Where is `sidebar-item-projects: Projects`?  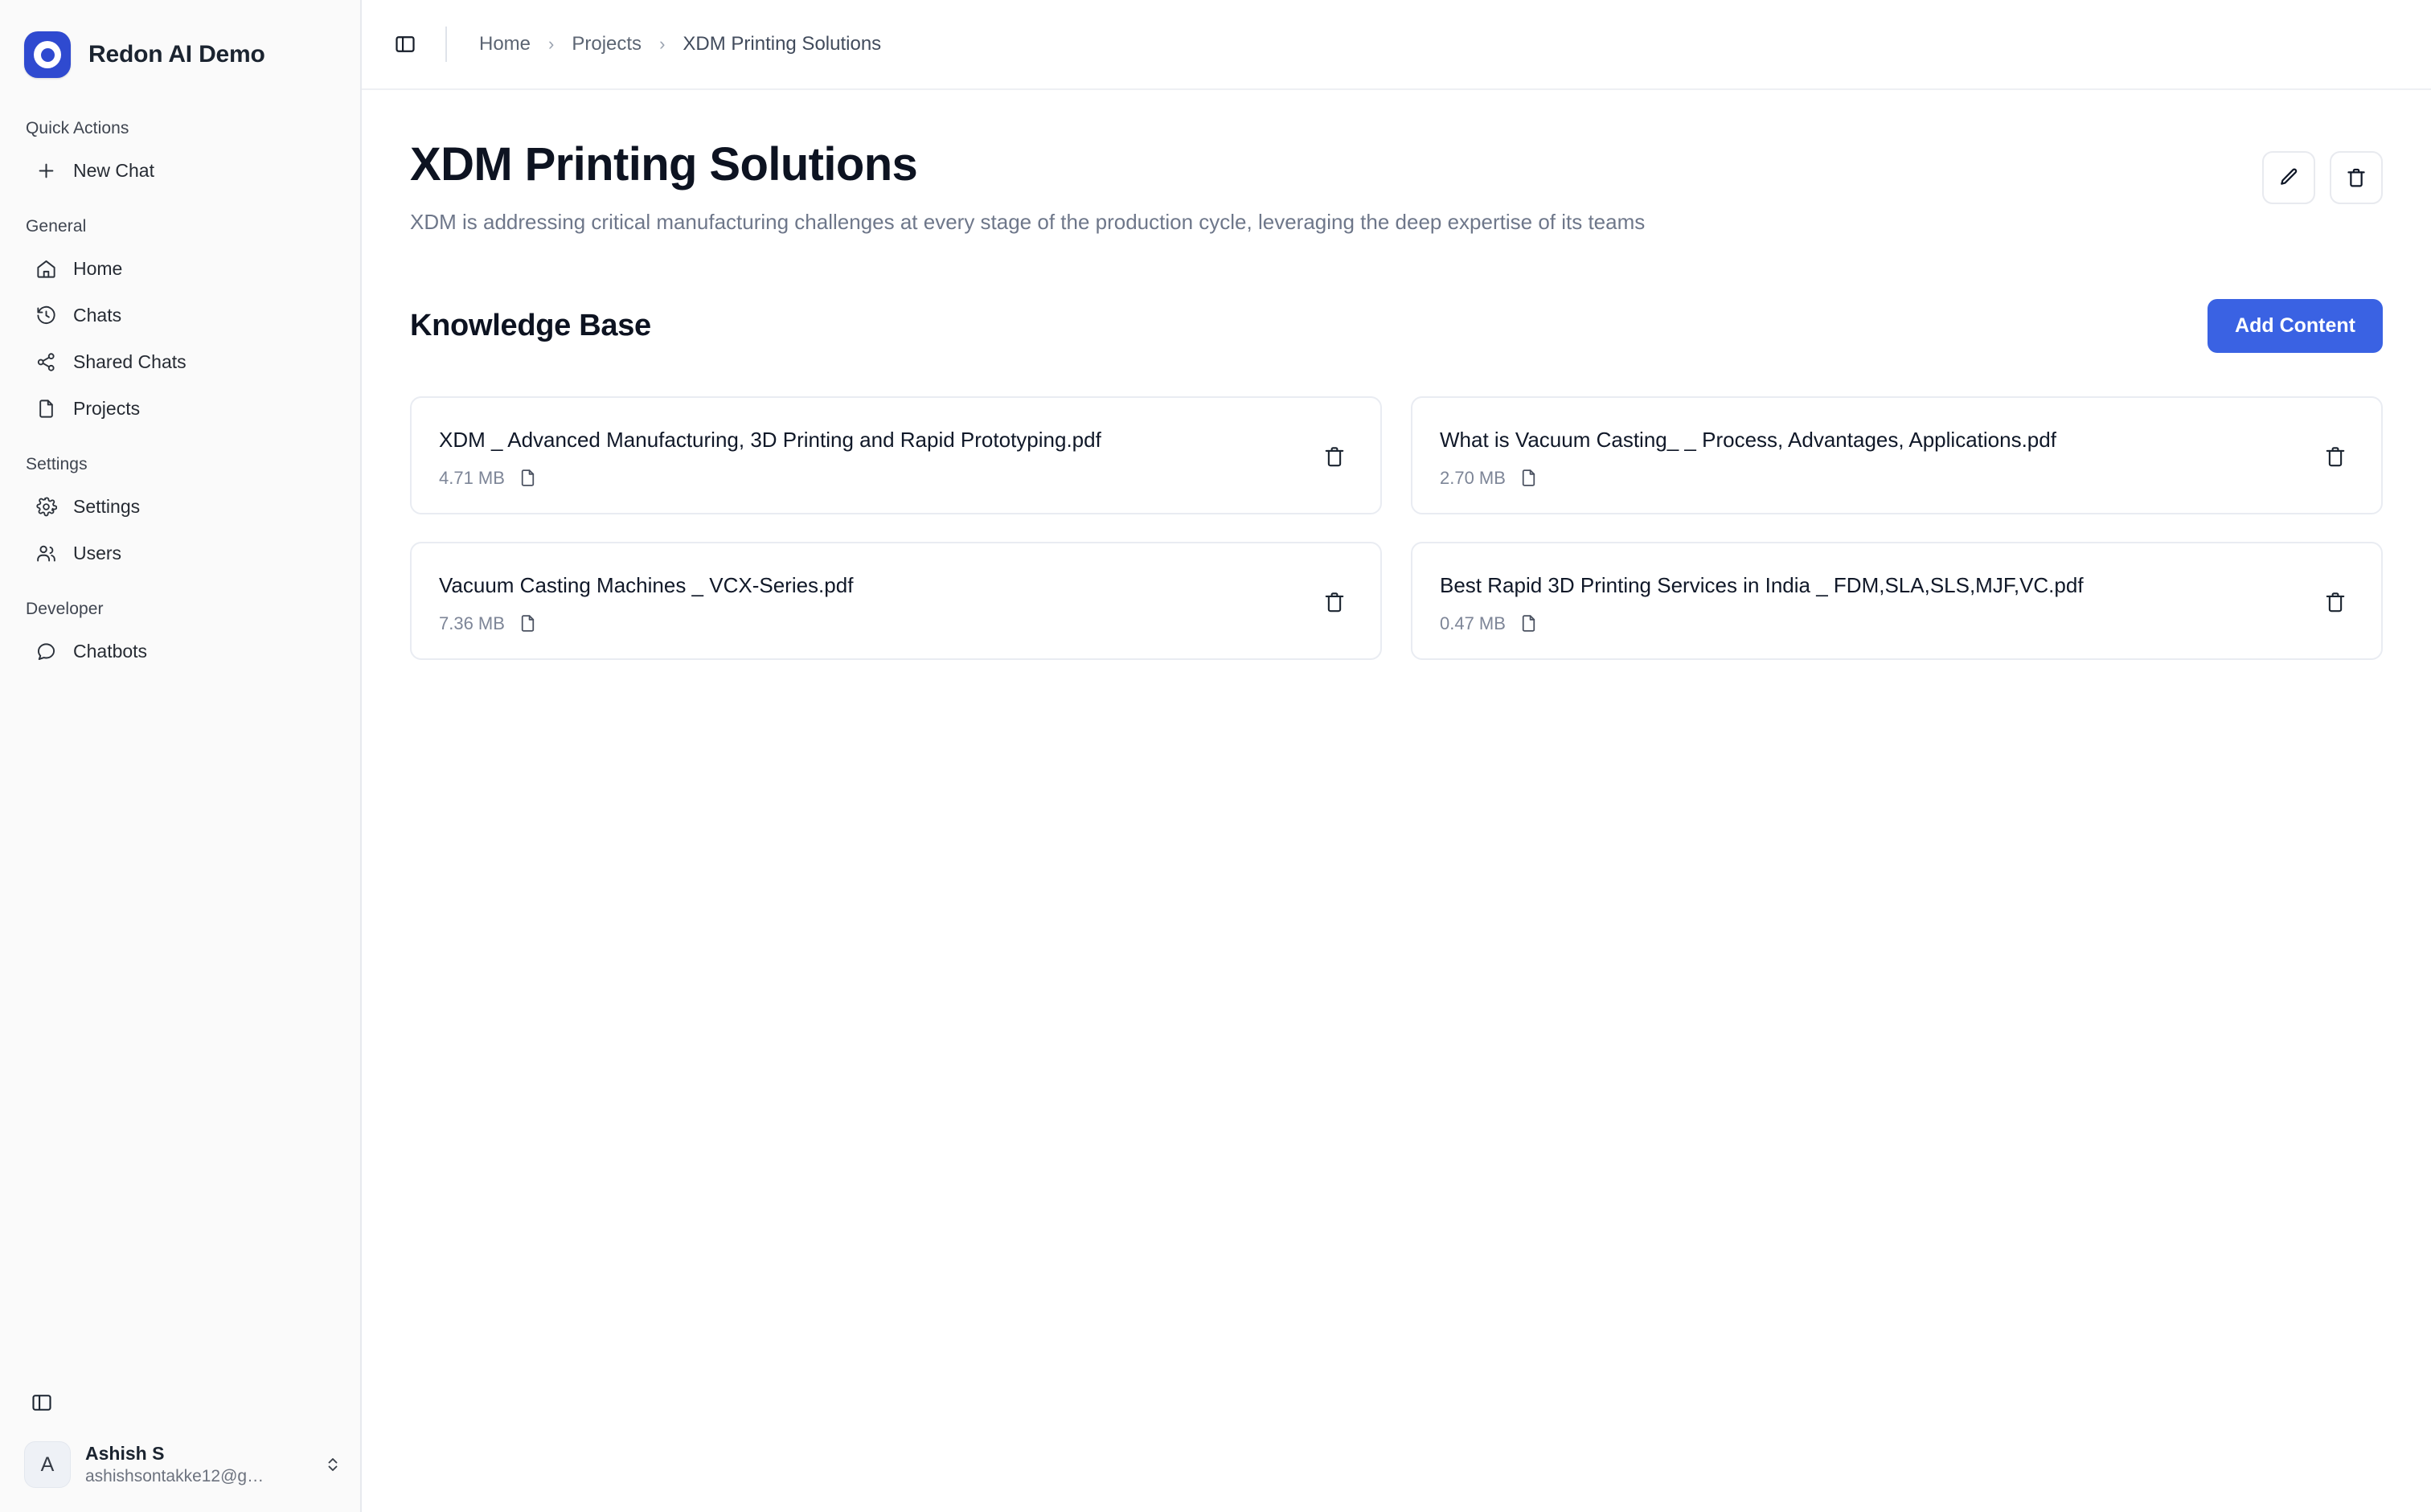 sidebar-item-projects: Projects is located at coordinates (177, 408).